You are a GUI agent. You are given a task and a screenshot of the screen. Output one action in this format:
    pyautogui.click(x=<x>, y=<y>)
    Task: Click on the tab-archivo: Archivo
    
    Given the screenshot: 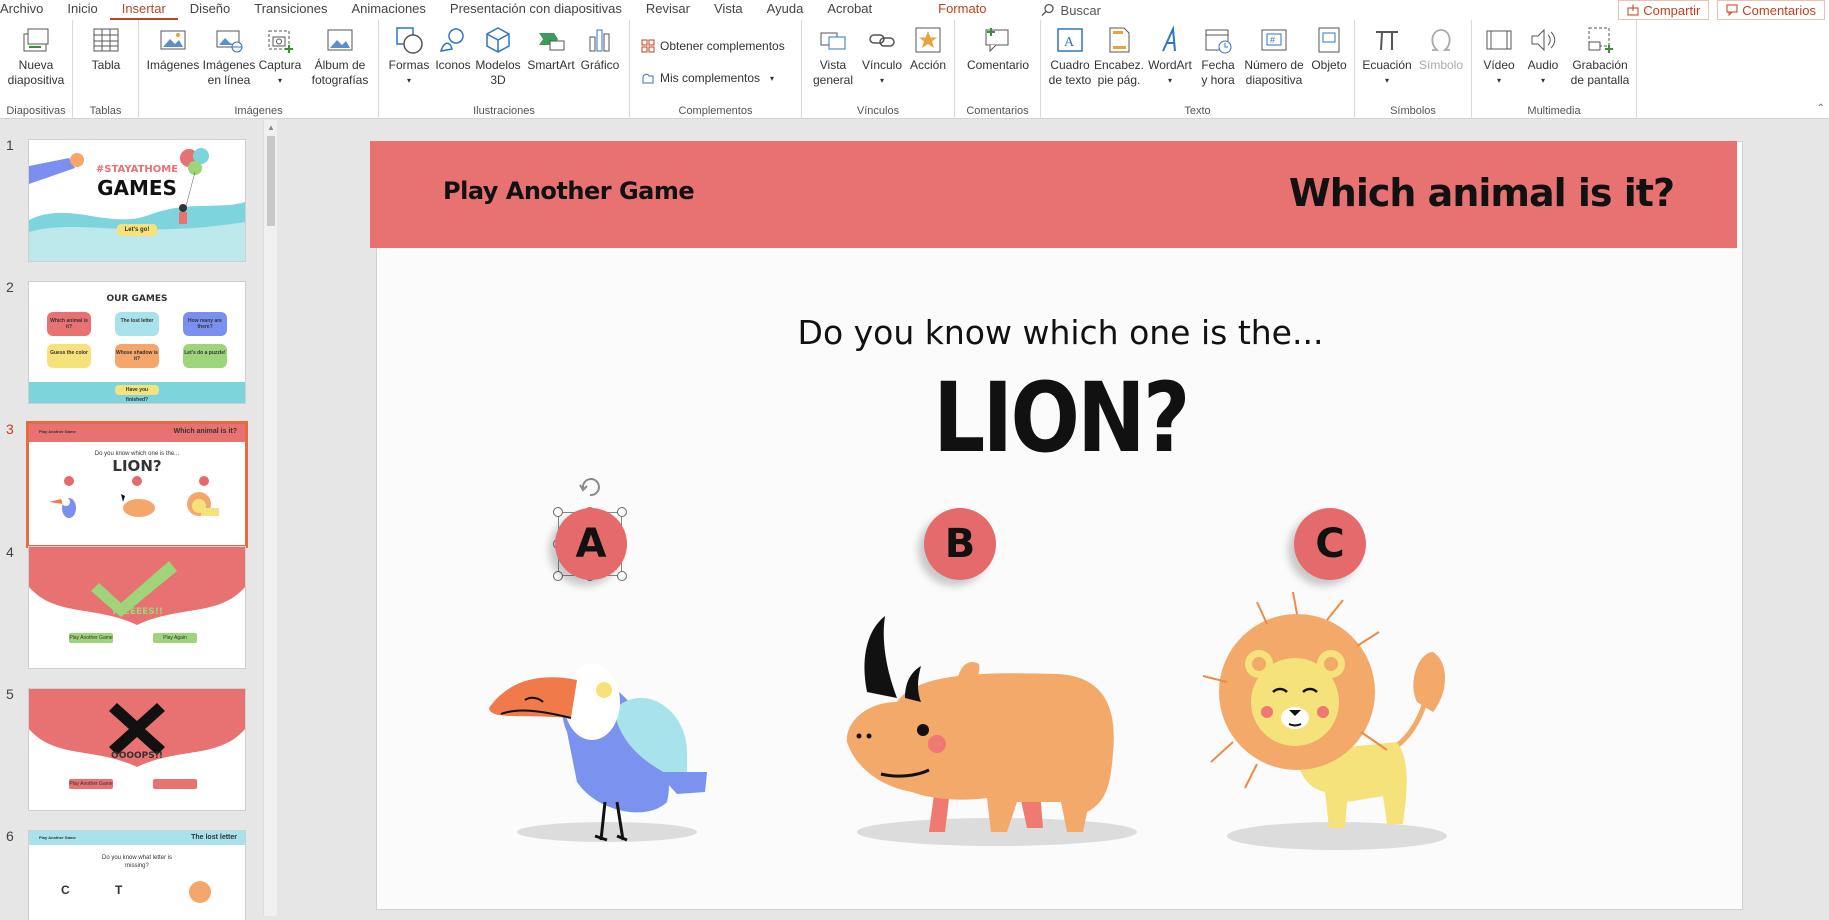 What is the action you would take?
    pyautogui.click(x=27, y=10)
    